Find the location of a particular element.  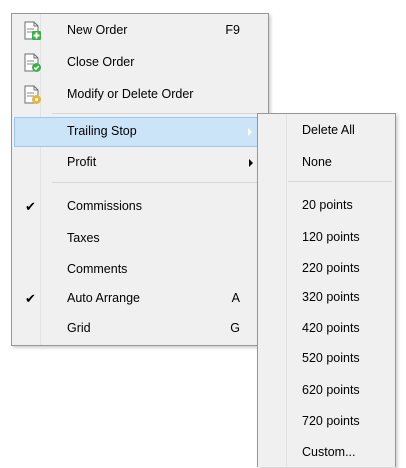

menu-item-label: Grid is located at coordinates (79, 328).